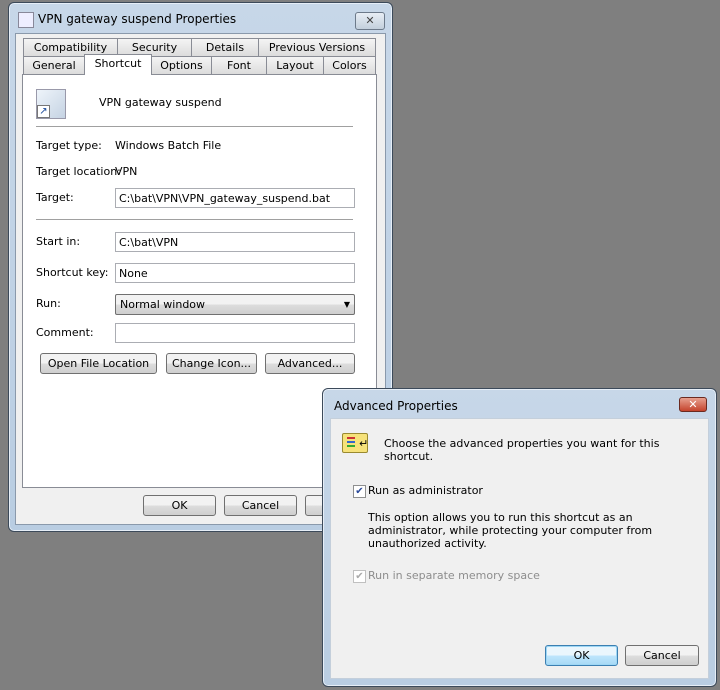  I want to click on window-title: VPN gateway suspend Properties, so click(137, 19).